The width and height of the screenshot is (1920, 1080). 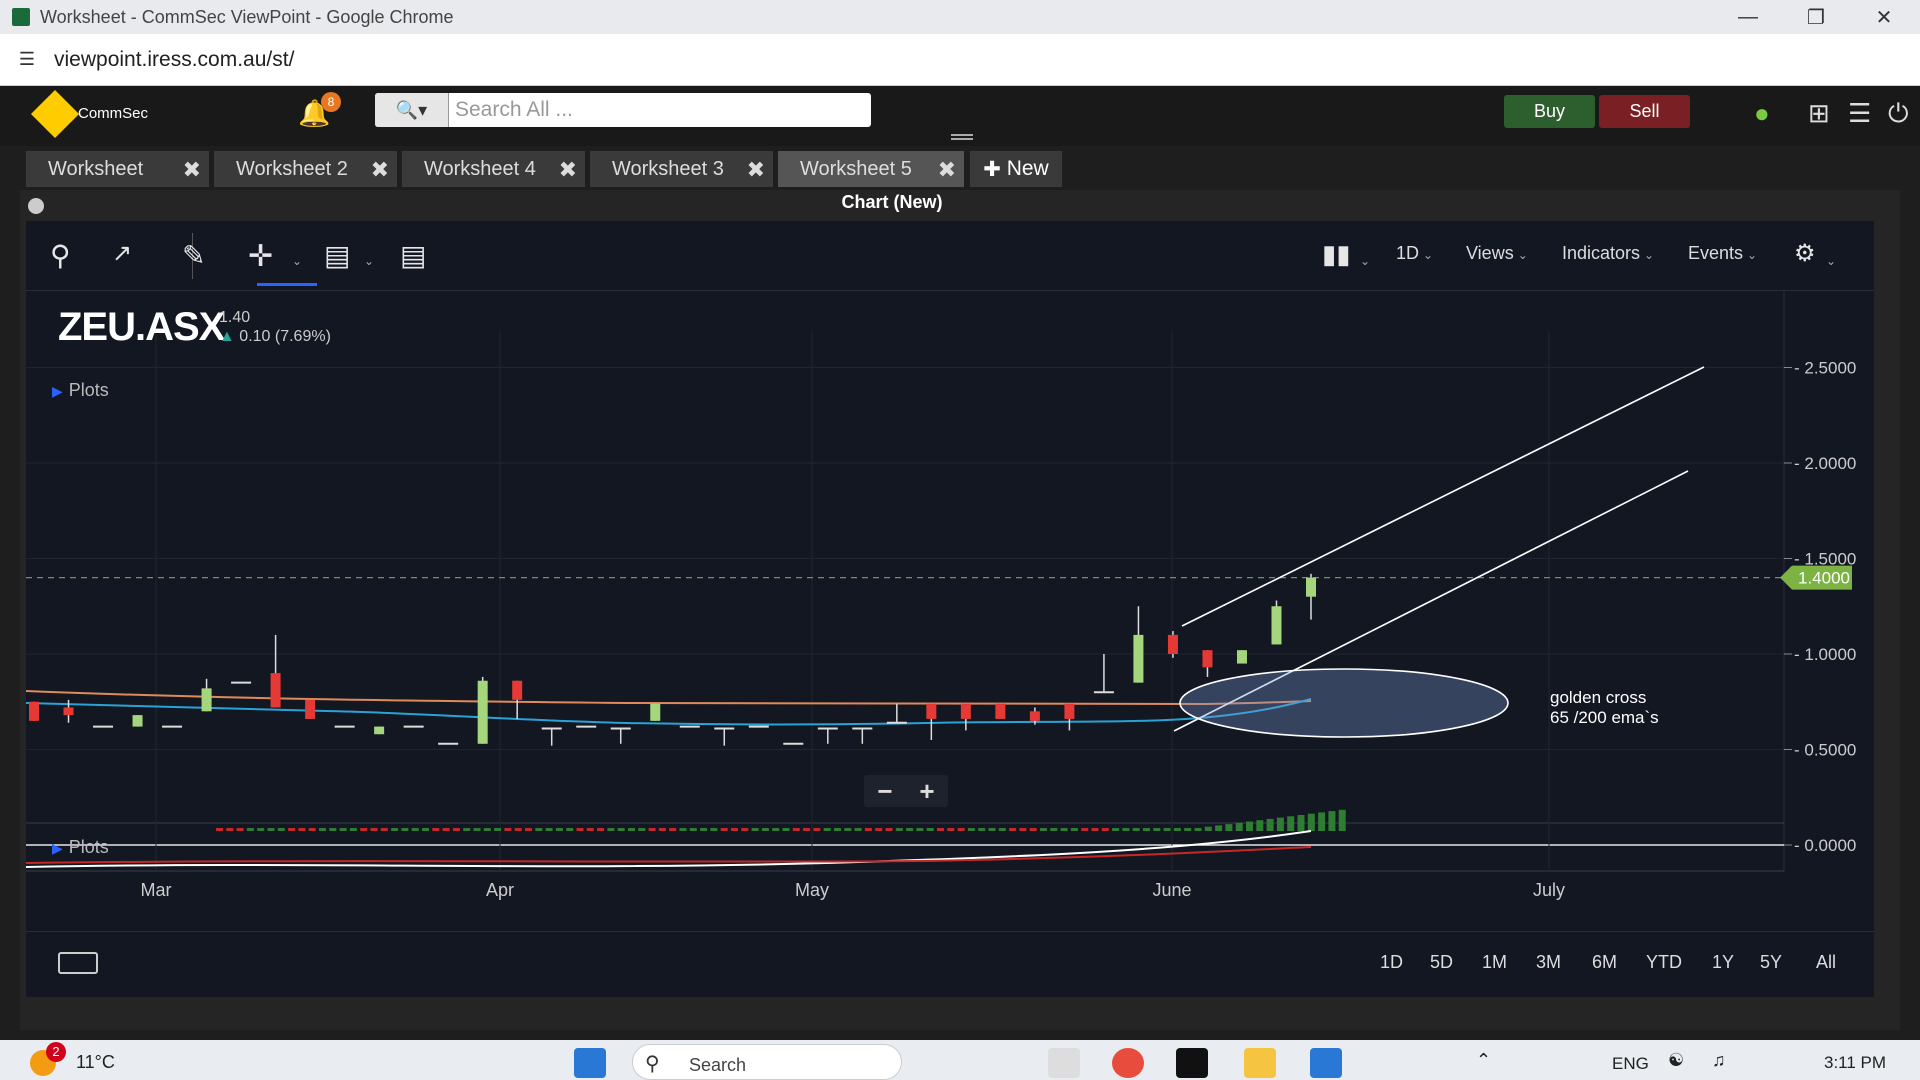 What do you see at coordinates (1884, 17) in the screenshot?
I see `close-window-icon: ✕` at bounding box center [1884, 17].